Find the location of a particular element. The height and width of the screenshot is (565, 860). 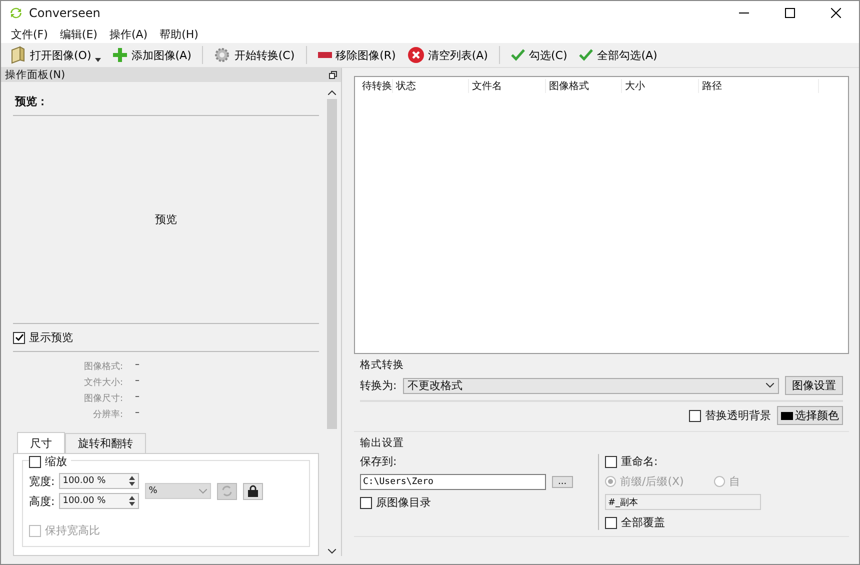

book-icon is located at coordinates (18, 55).